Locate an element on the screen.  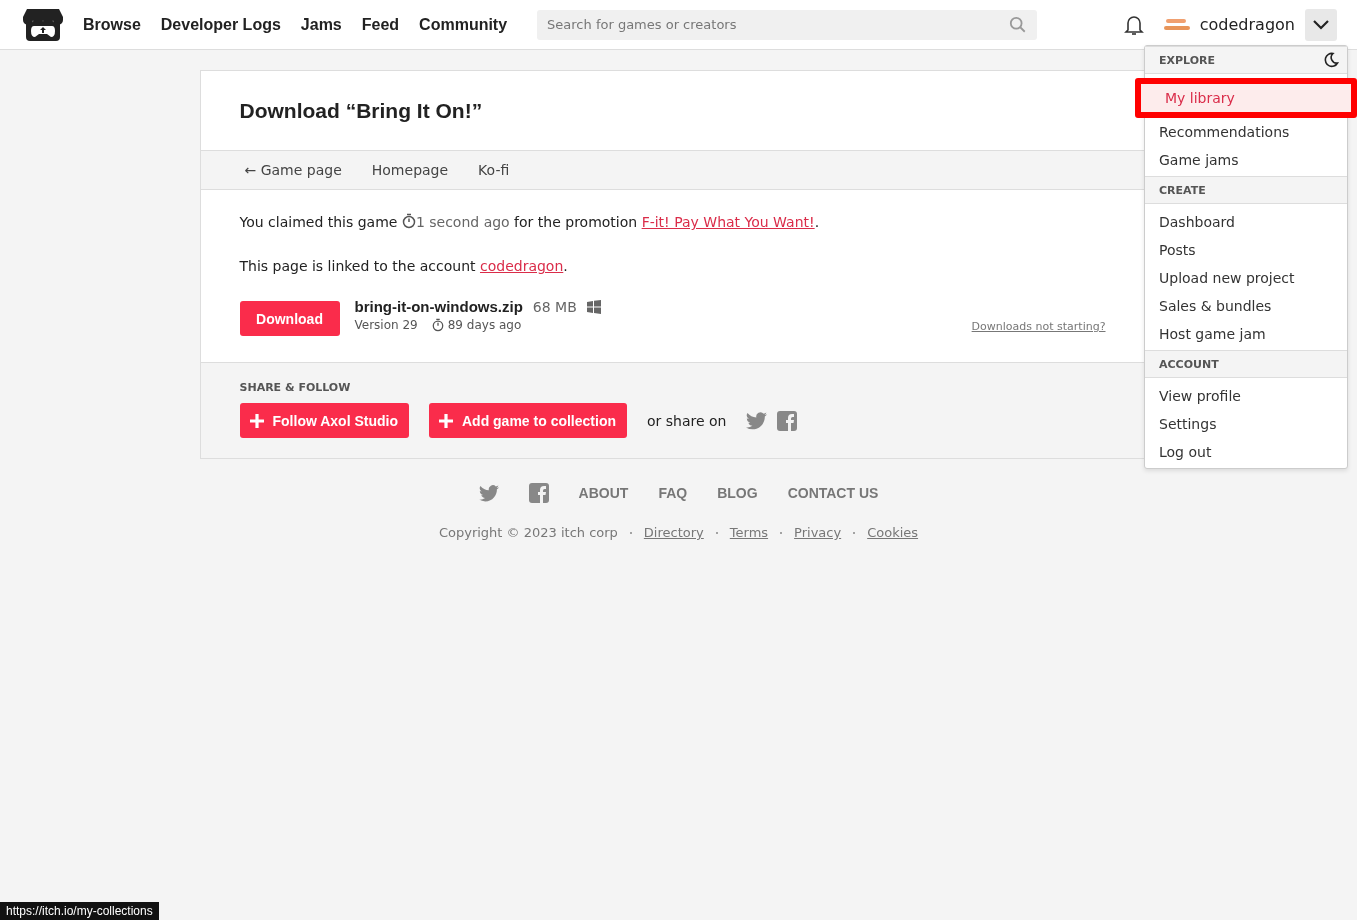
copyright: Copyright © 2023 itch corp is located at coordinates (528, 532).